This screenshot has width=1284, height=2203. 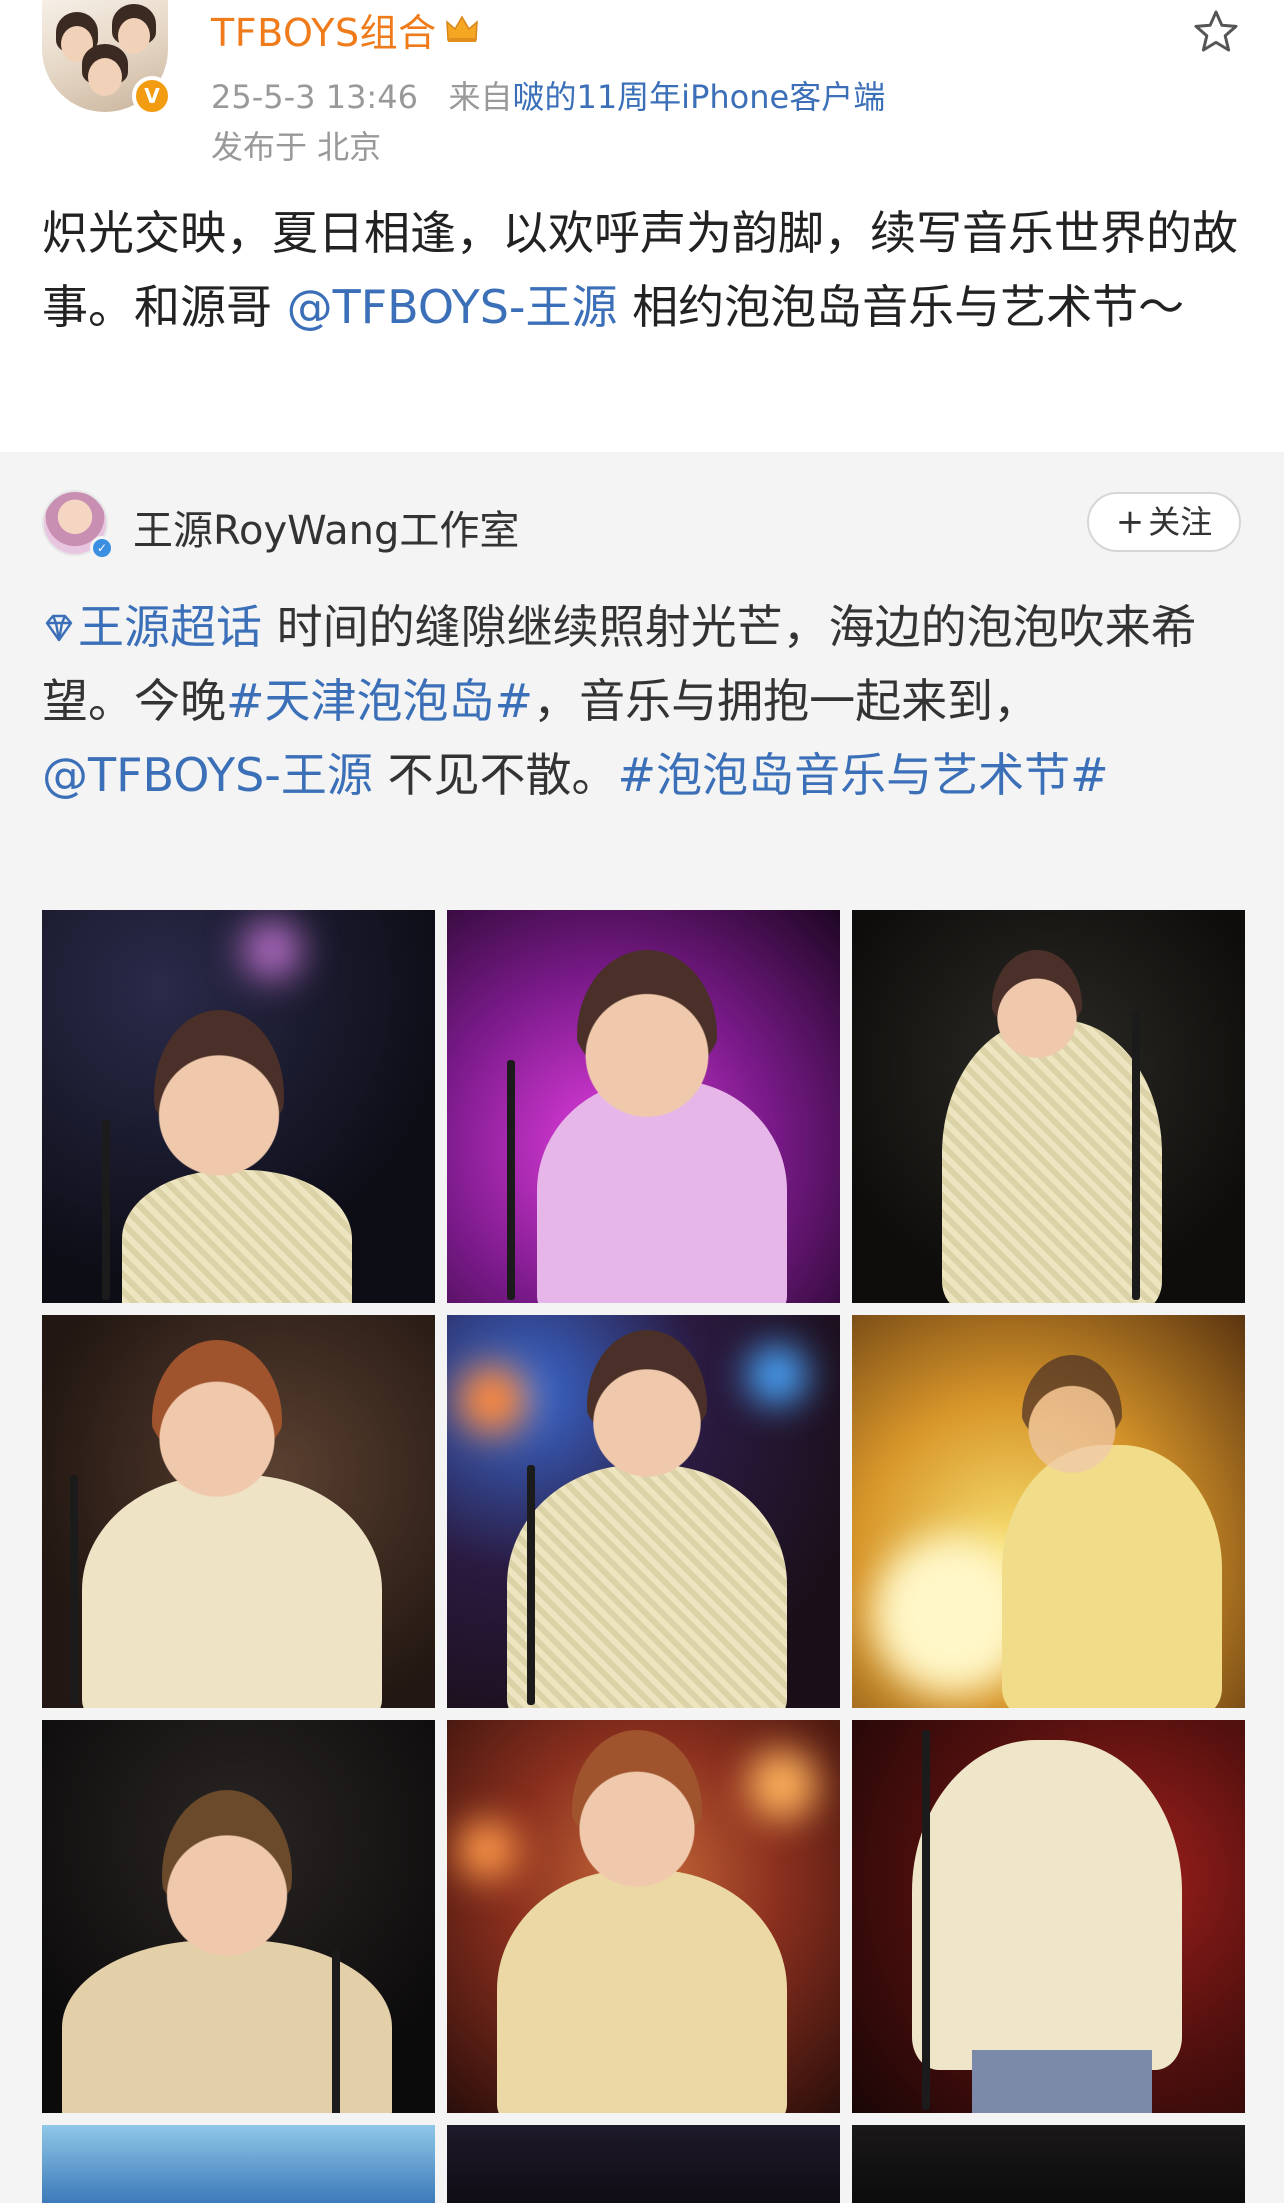 I want to click on topic-link: 王源超话, so click(x=152, y=627).